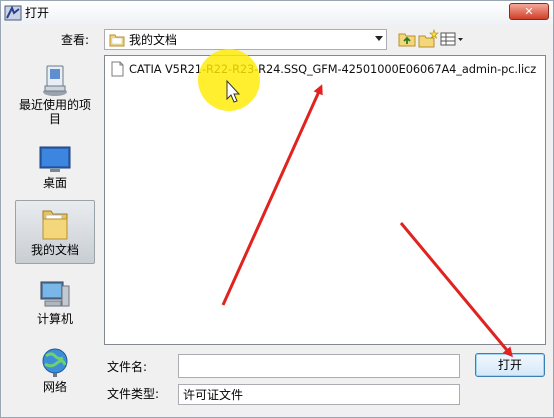 Image resolution: width=554 pixels, height=418 pixels. I want to click on arrow-to-file, so click(272, 195).